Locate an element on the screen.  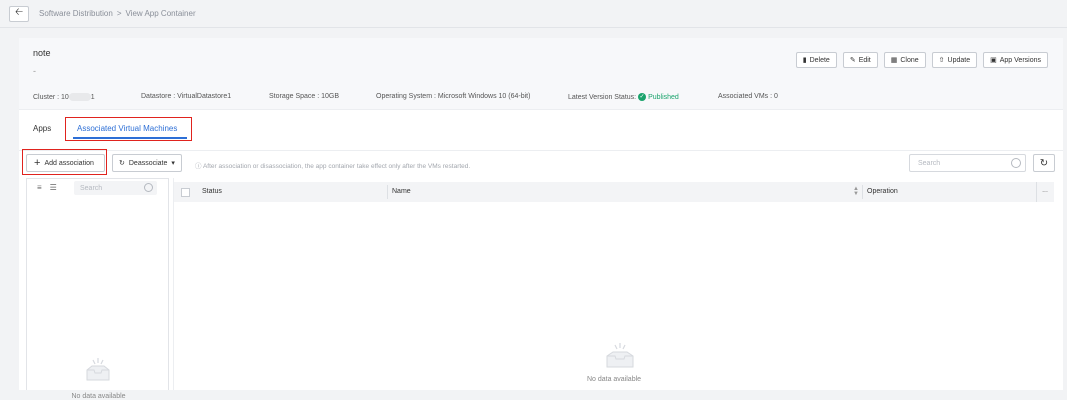
refresh-icon: ↻ is located at coordinates (1044, 163).